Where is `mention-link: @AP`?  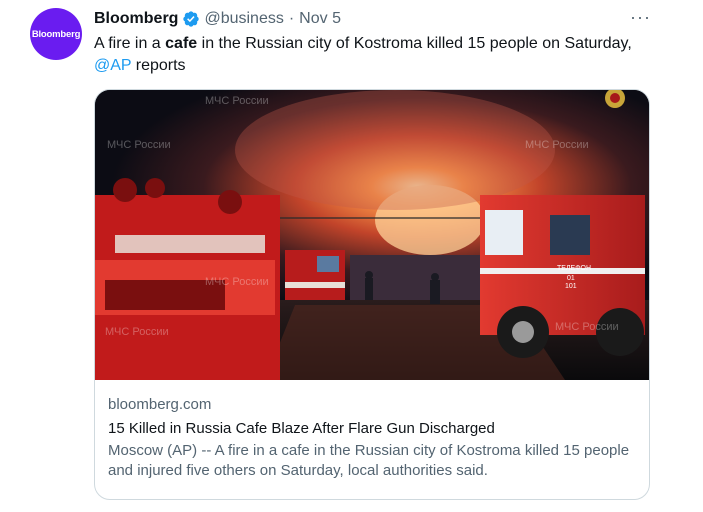
mention-link: @AP is located at coordinates (112, 65).